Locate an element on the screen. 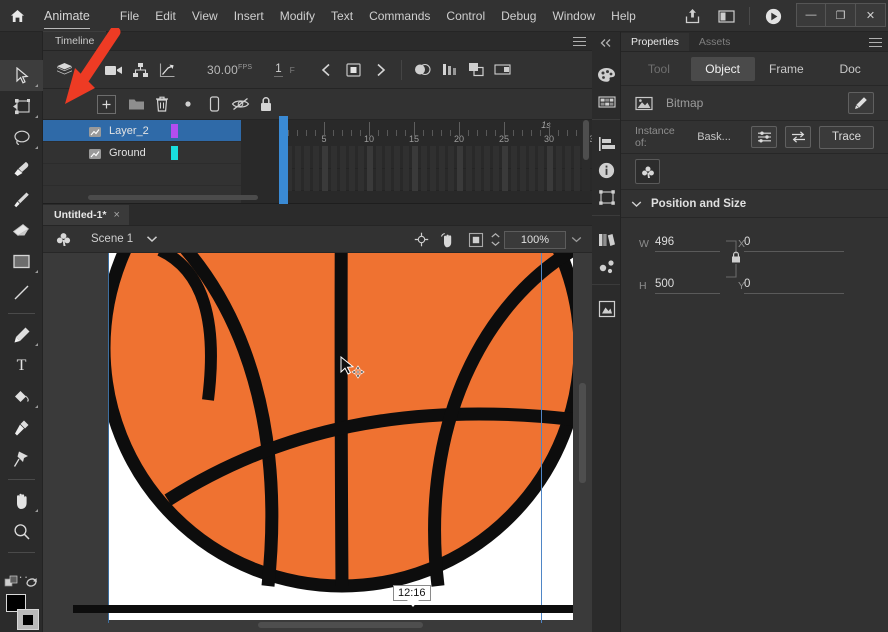 The height and width of the screenshot is (632, 888). paint-bucket-tool is located at coordinates (21, 396).